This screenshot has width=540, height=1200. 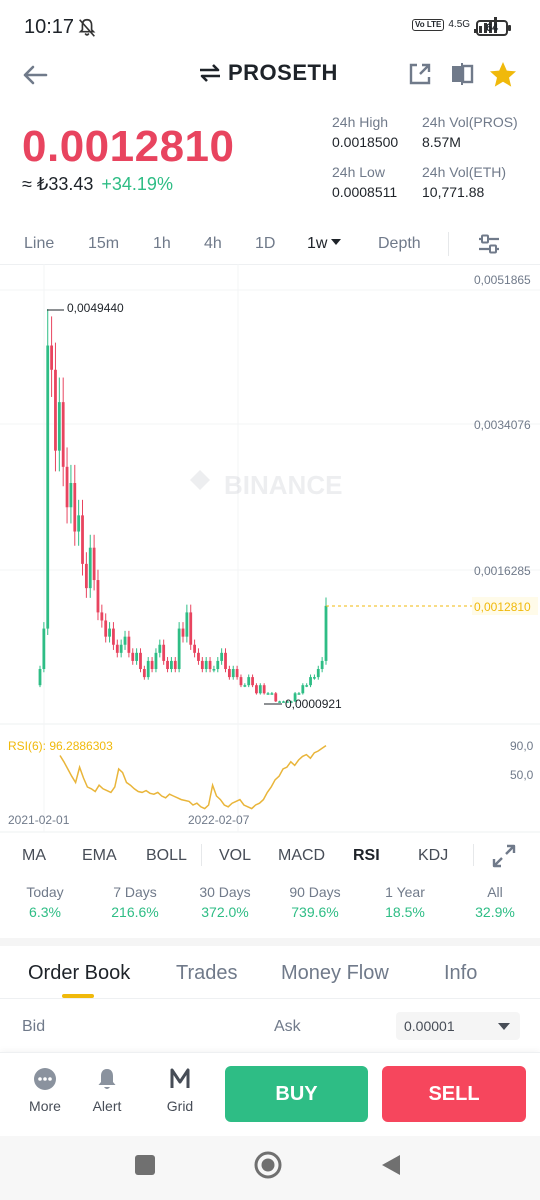 What do you see at coordinates (433, 856) in the screenshot?
I see `indicator-kdj: KDJ` at bounding box center [433, 856].